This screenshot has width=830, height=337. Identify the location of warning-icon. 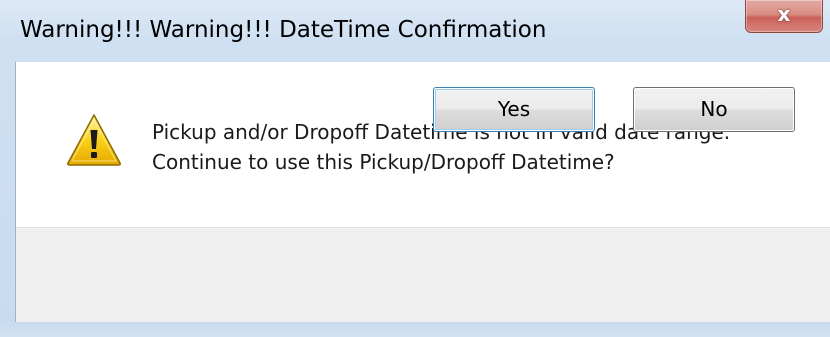
(94, 140).